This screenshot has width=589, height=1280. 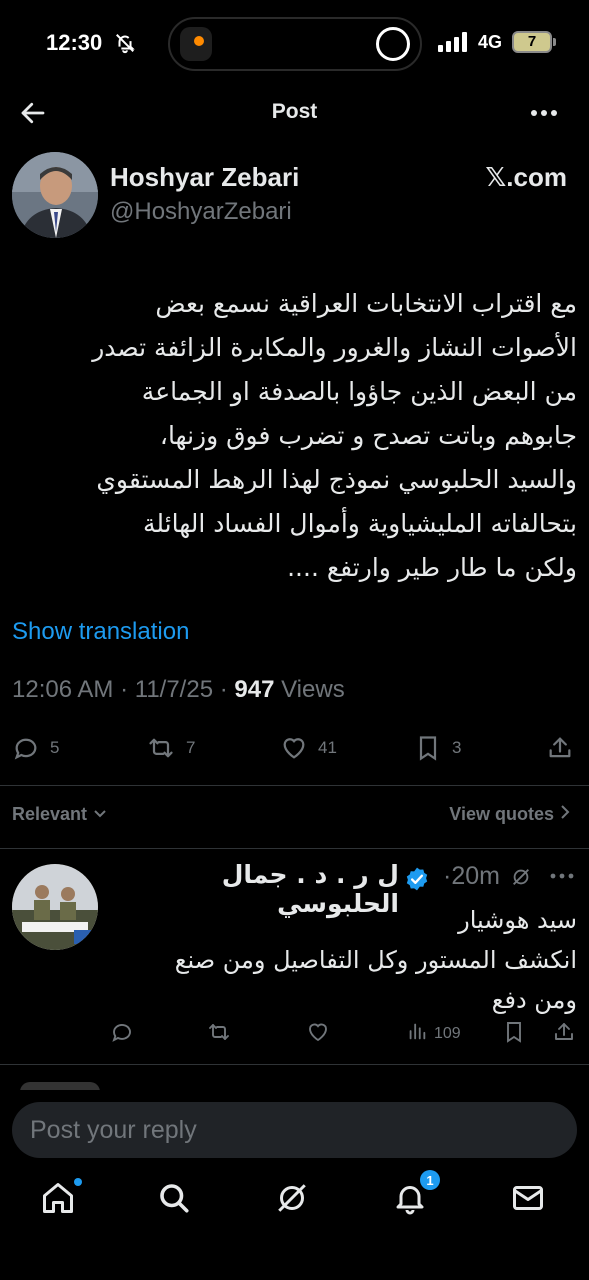 What do you see at coordinates (501, 814) in the screenshot?
I see `view-quotes-label: View quotes` at bounding box center [501, 814].